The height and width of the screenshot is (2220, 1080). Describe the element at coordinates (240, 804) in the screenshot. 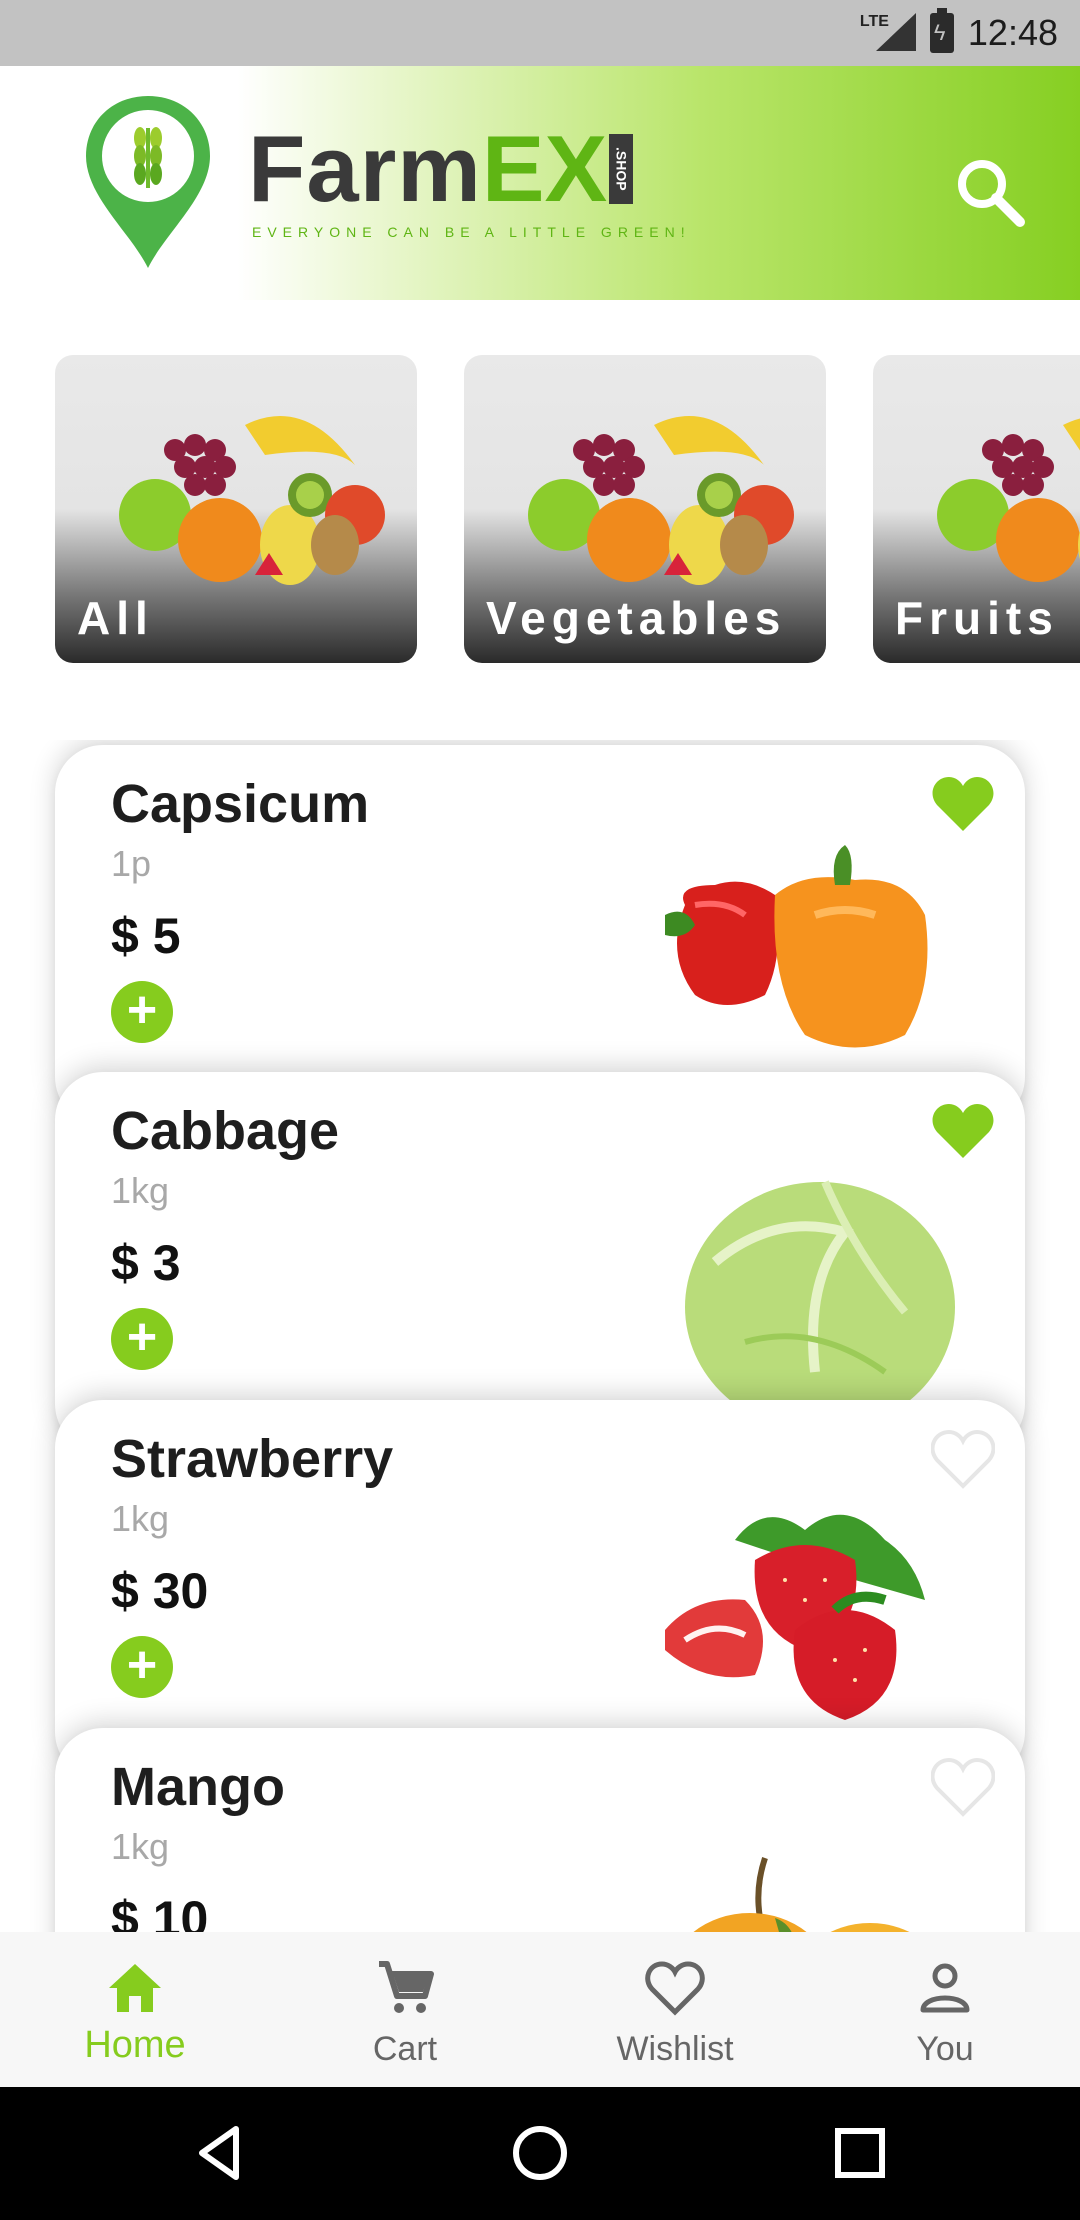

I see `product-name: Capsicum` at that location.